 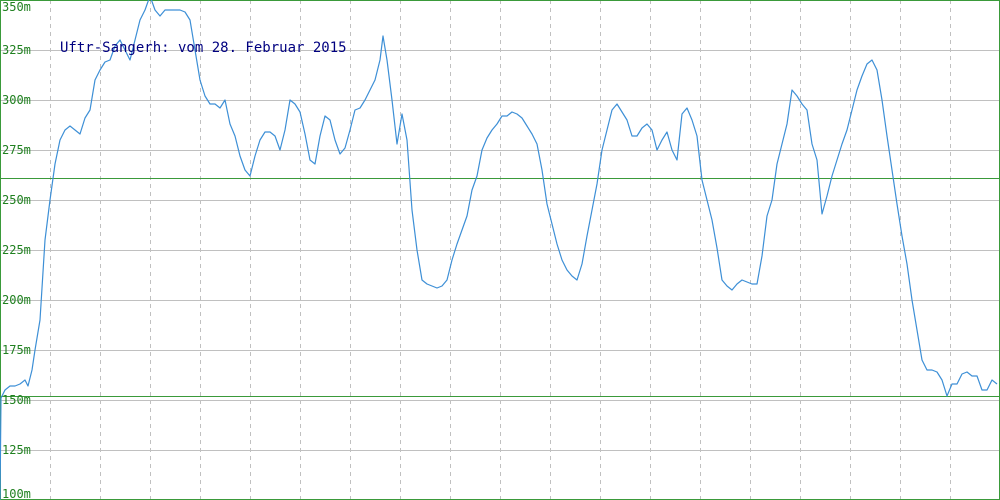 What do you see at coordinates (203, 48) in the screenshot?
I see `chart-title: Uftr-Sangerh: vom 28. Februar 2015` at bounding box center [203, 48].